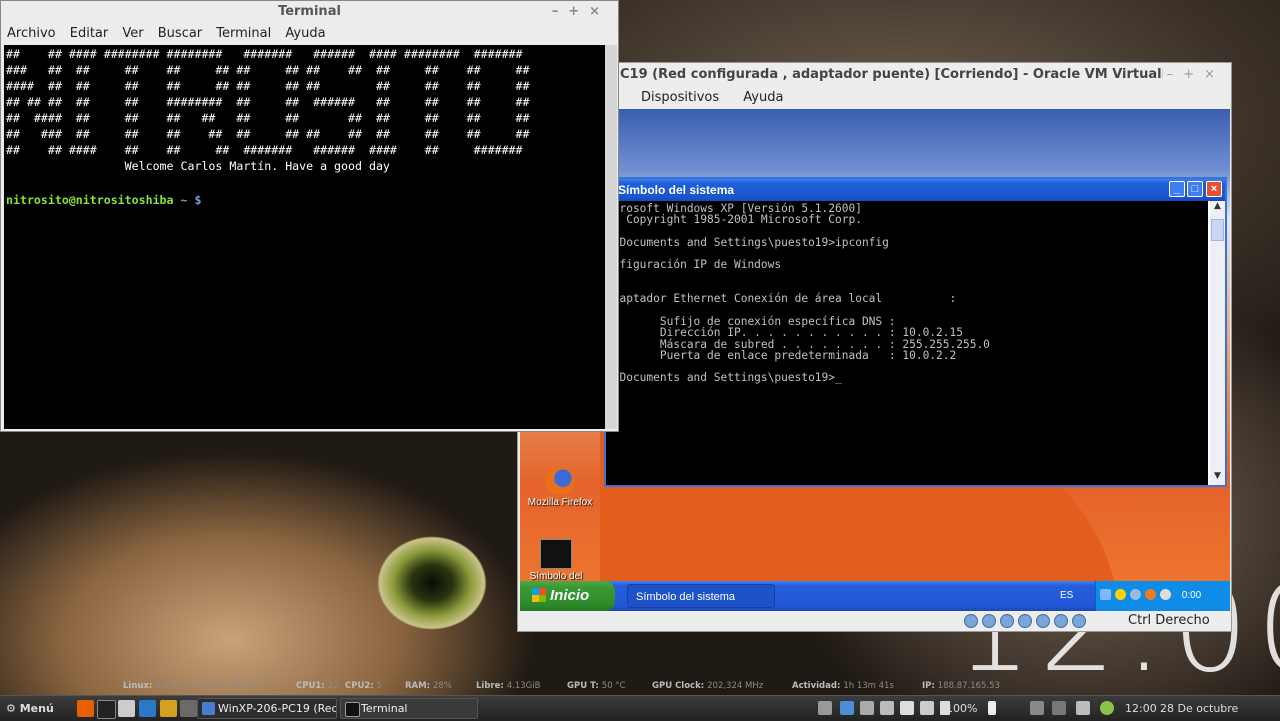  I want to click on window-icon, so click(208, 708).